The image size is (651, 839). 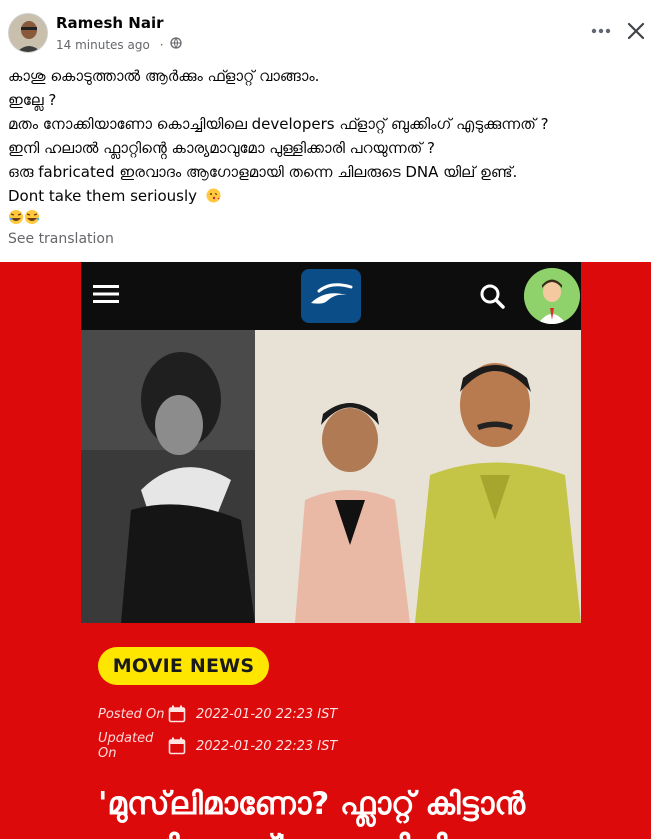 I want to click on post-timestamp: 14 minutes ago, so click(x=103, y=45).